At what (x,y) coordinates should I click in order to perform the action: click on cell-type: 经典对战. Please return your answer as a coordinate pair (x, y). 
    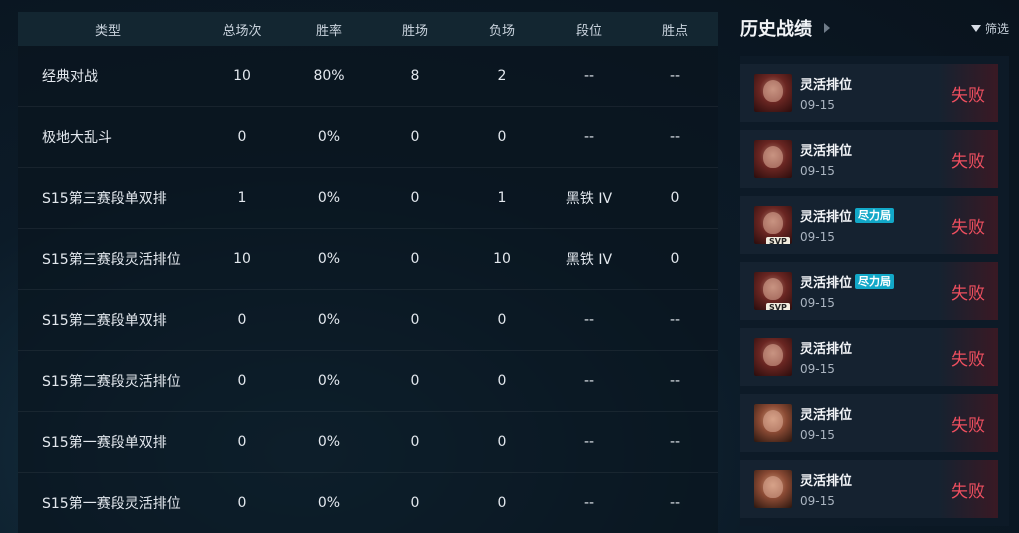
    Looking at the image, I should click on (70, 77).